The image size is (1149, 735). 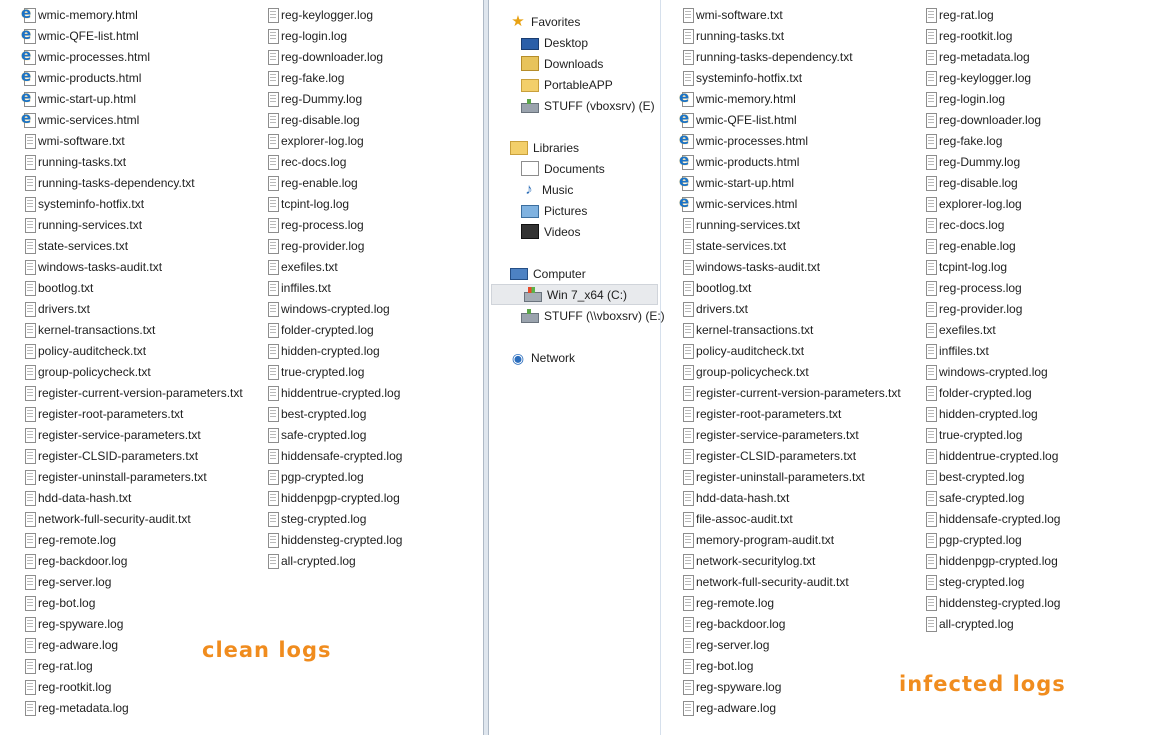 I want to click on file-item: network-full-security-audit.txt, so click(x=790, y=581).